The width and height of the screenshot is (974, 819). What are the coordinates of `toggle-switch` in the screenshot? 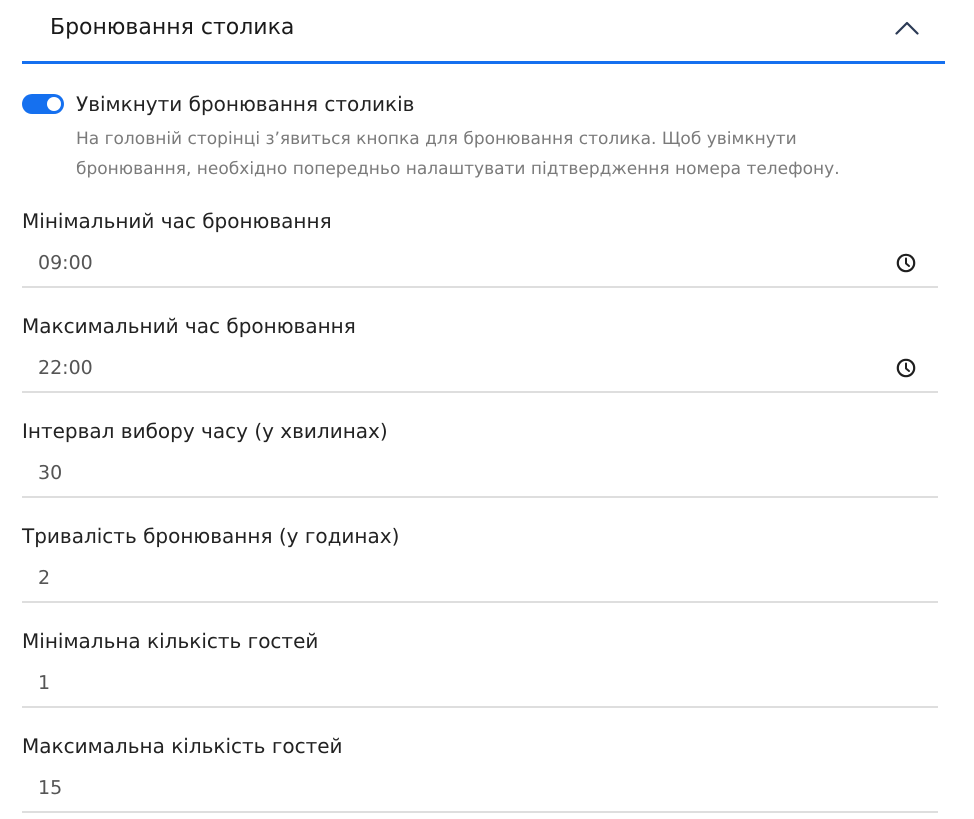 It's located at (43, 104).